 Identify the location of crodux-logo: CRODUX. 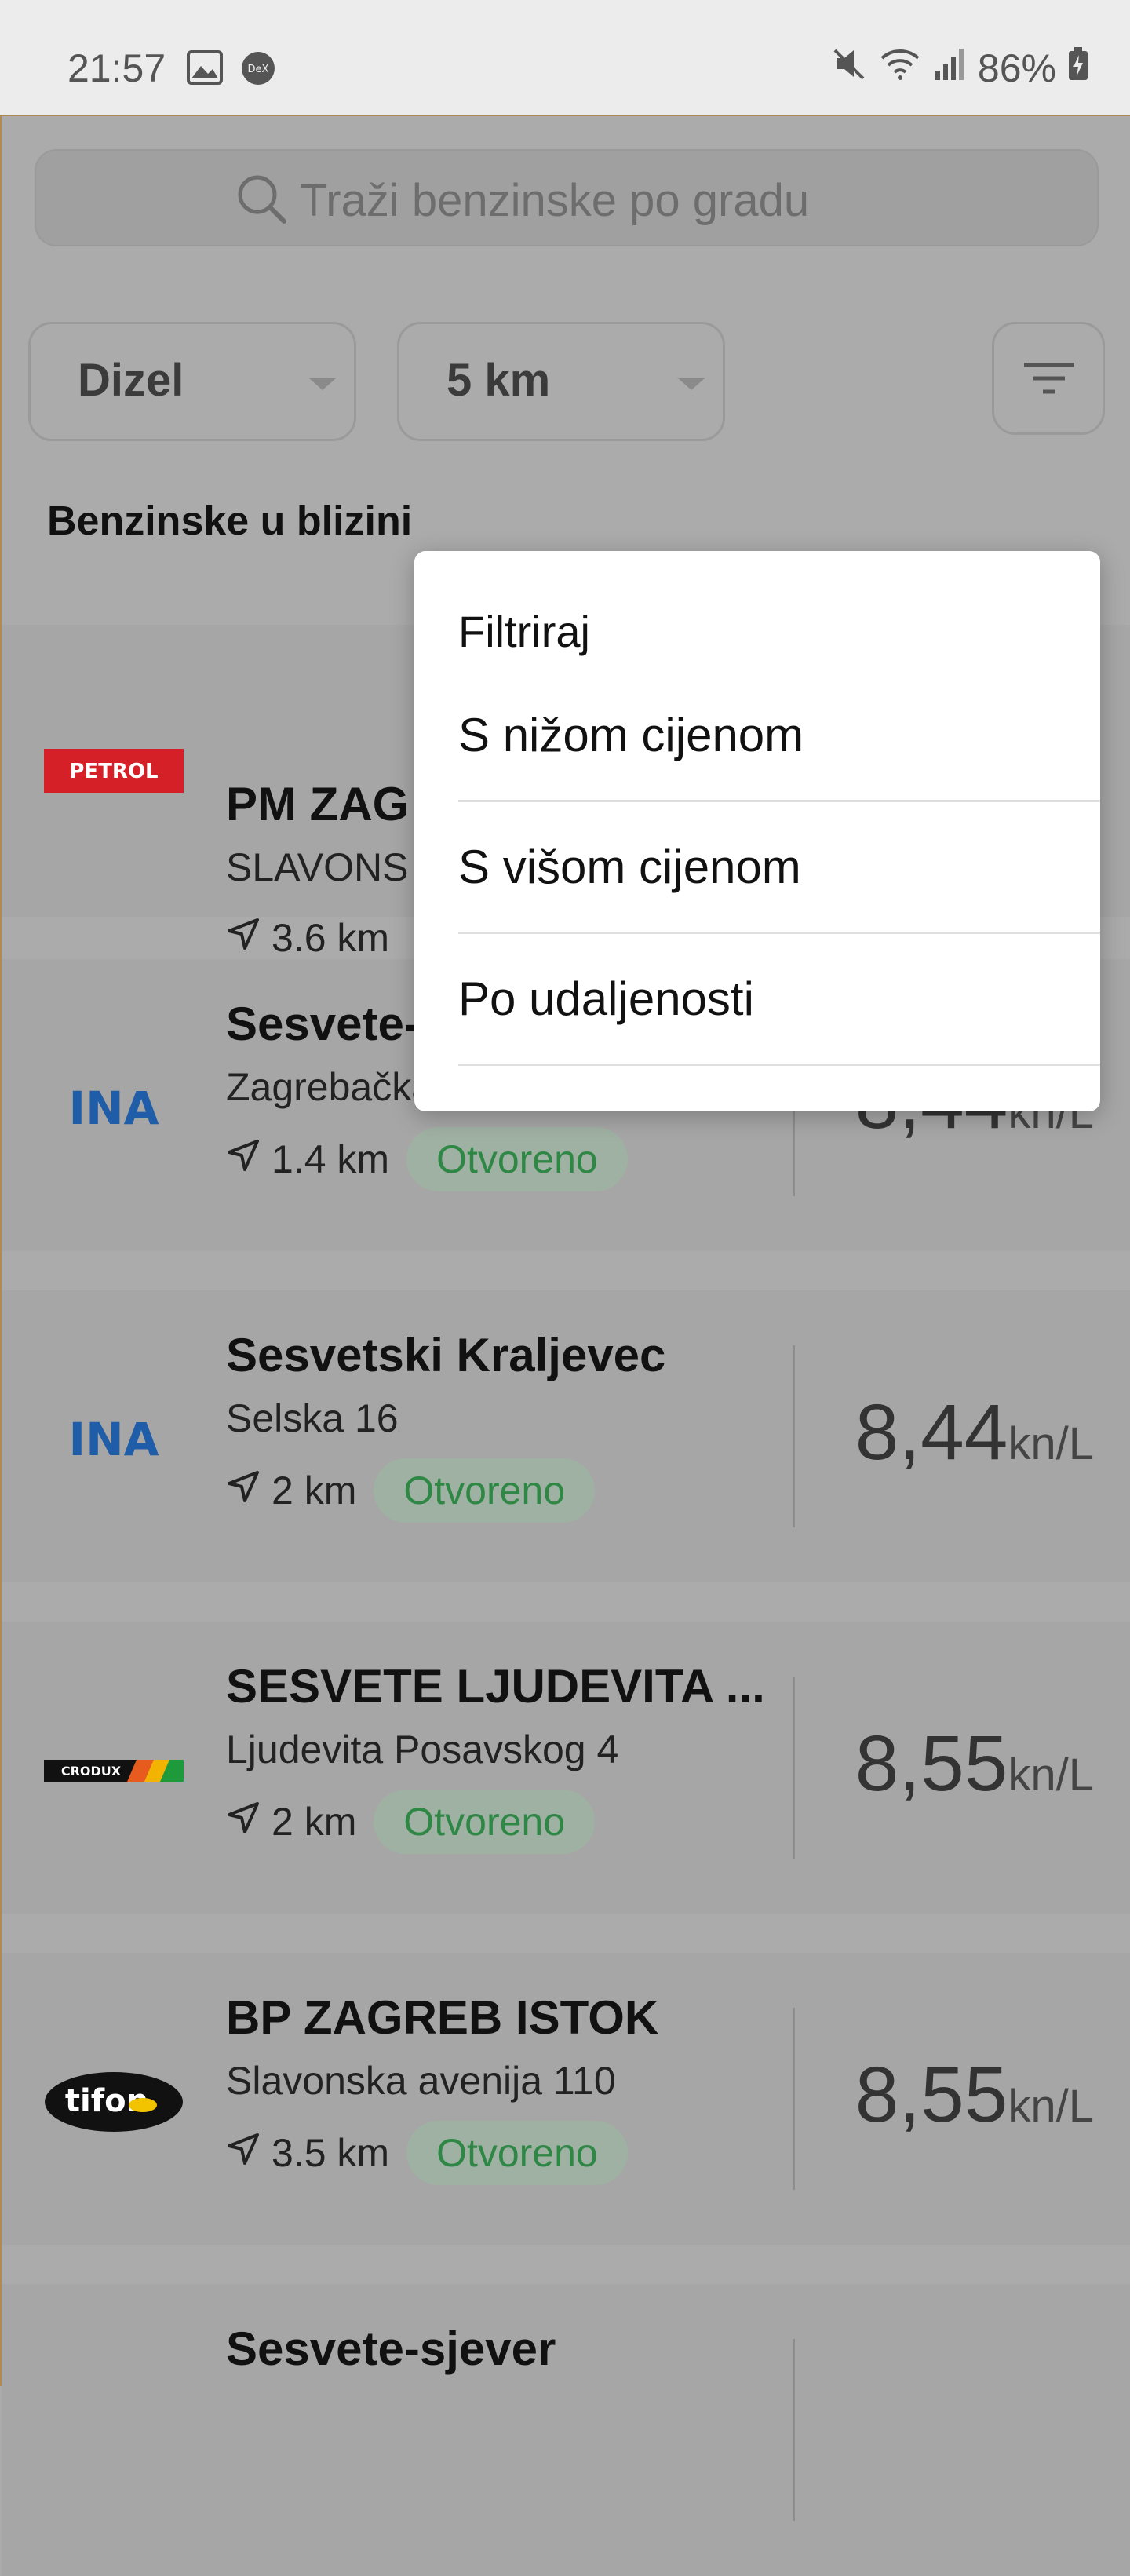
(114, 1770).